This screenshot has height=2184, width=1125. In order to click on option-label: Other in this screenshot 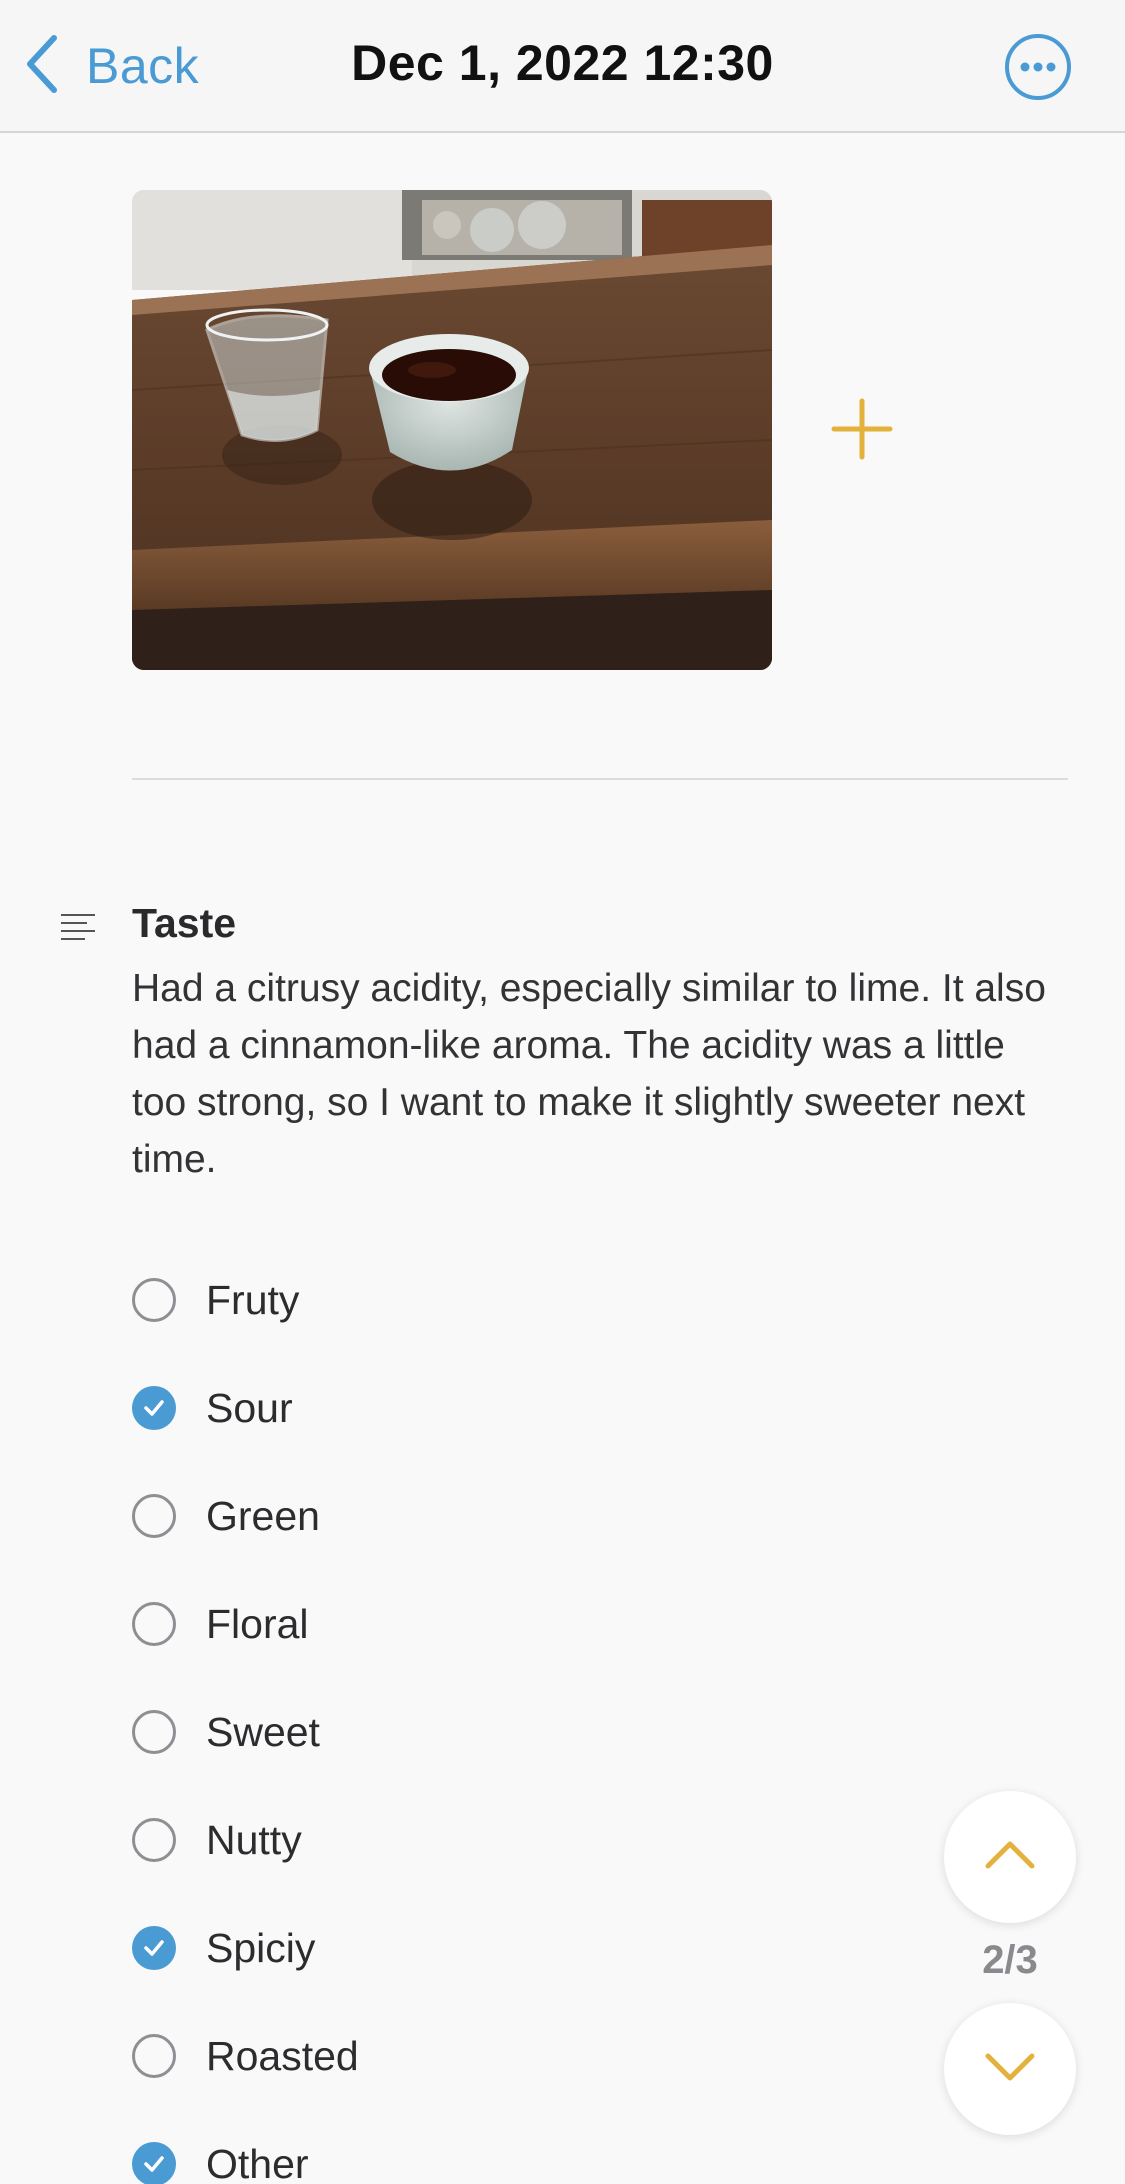, I will do `click(257, 2162)`.